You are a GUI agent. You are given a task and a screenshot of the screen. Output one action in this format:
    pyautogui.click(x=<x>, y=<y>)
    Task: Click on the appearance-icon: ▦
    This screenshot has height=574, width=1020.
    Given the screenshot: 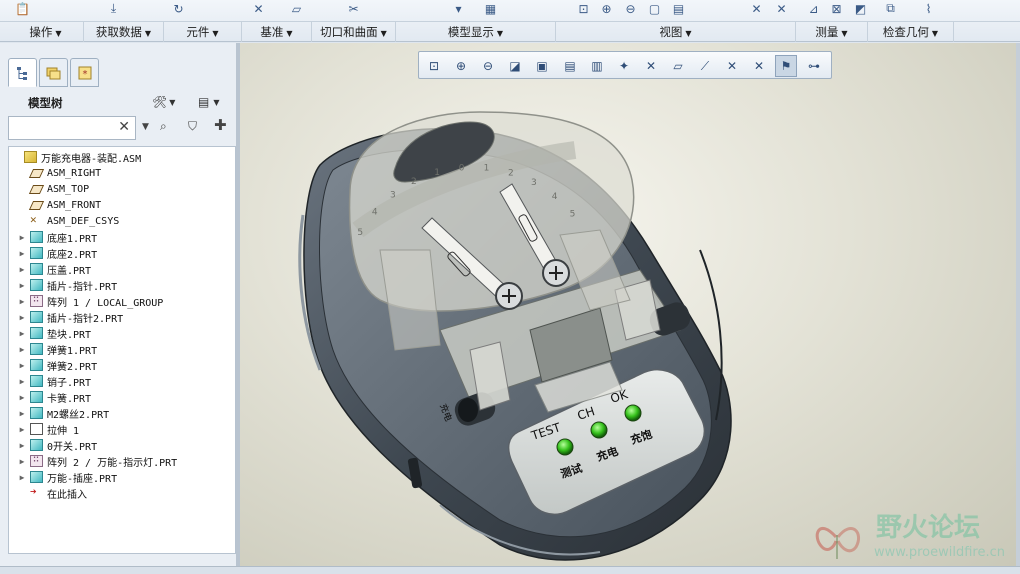 What is the action you would take?
    pyautogui.click(x=490, y=8)
    